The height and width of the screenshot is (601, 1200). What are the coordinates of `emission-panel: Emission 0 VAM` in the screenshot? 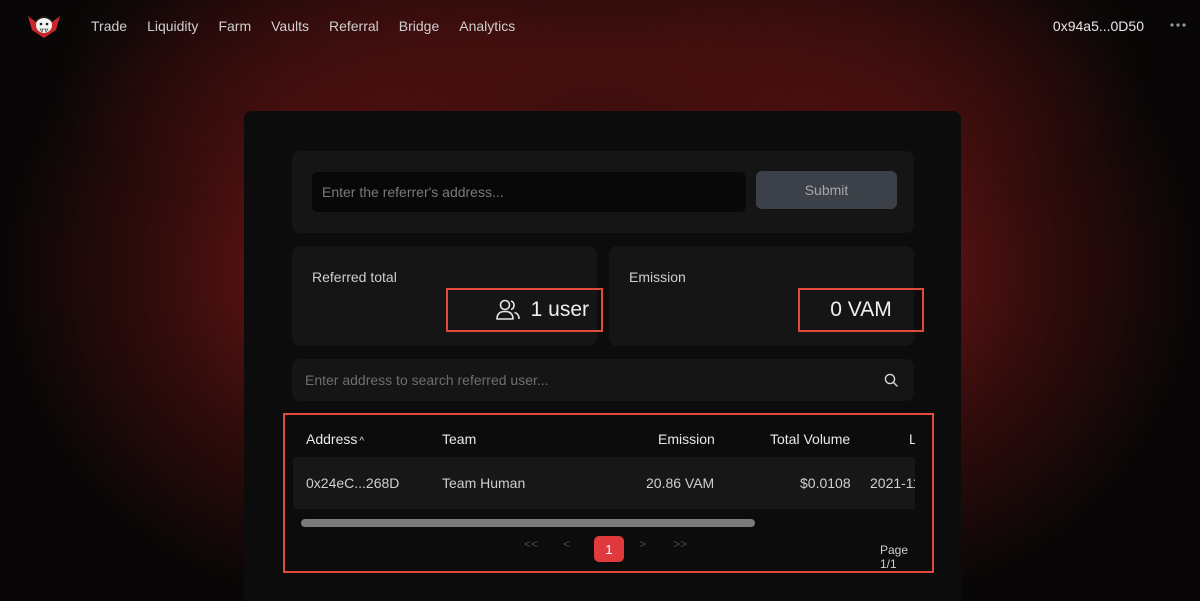 It's located at (766, 296).